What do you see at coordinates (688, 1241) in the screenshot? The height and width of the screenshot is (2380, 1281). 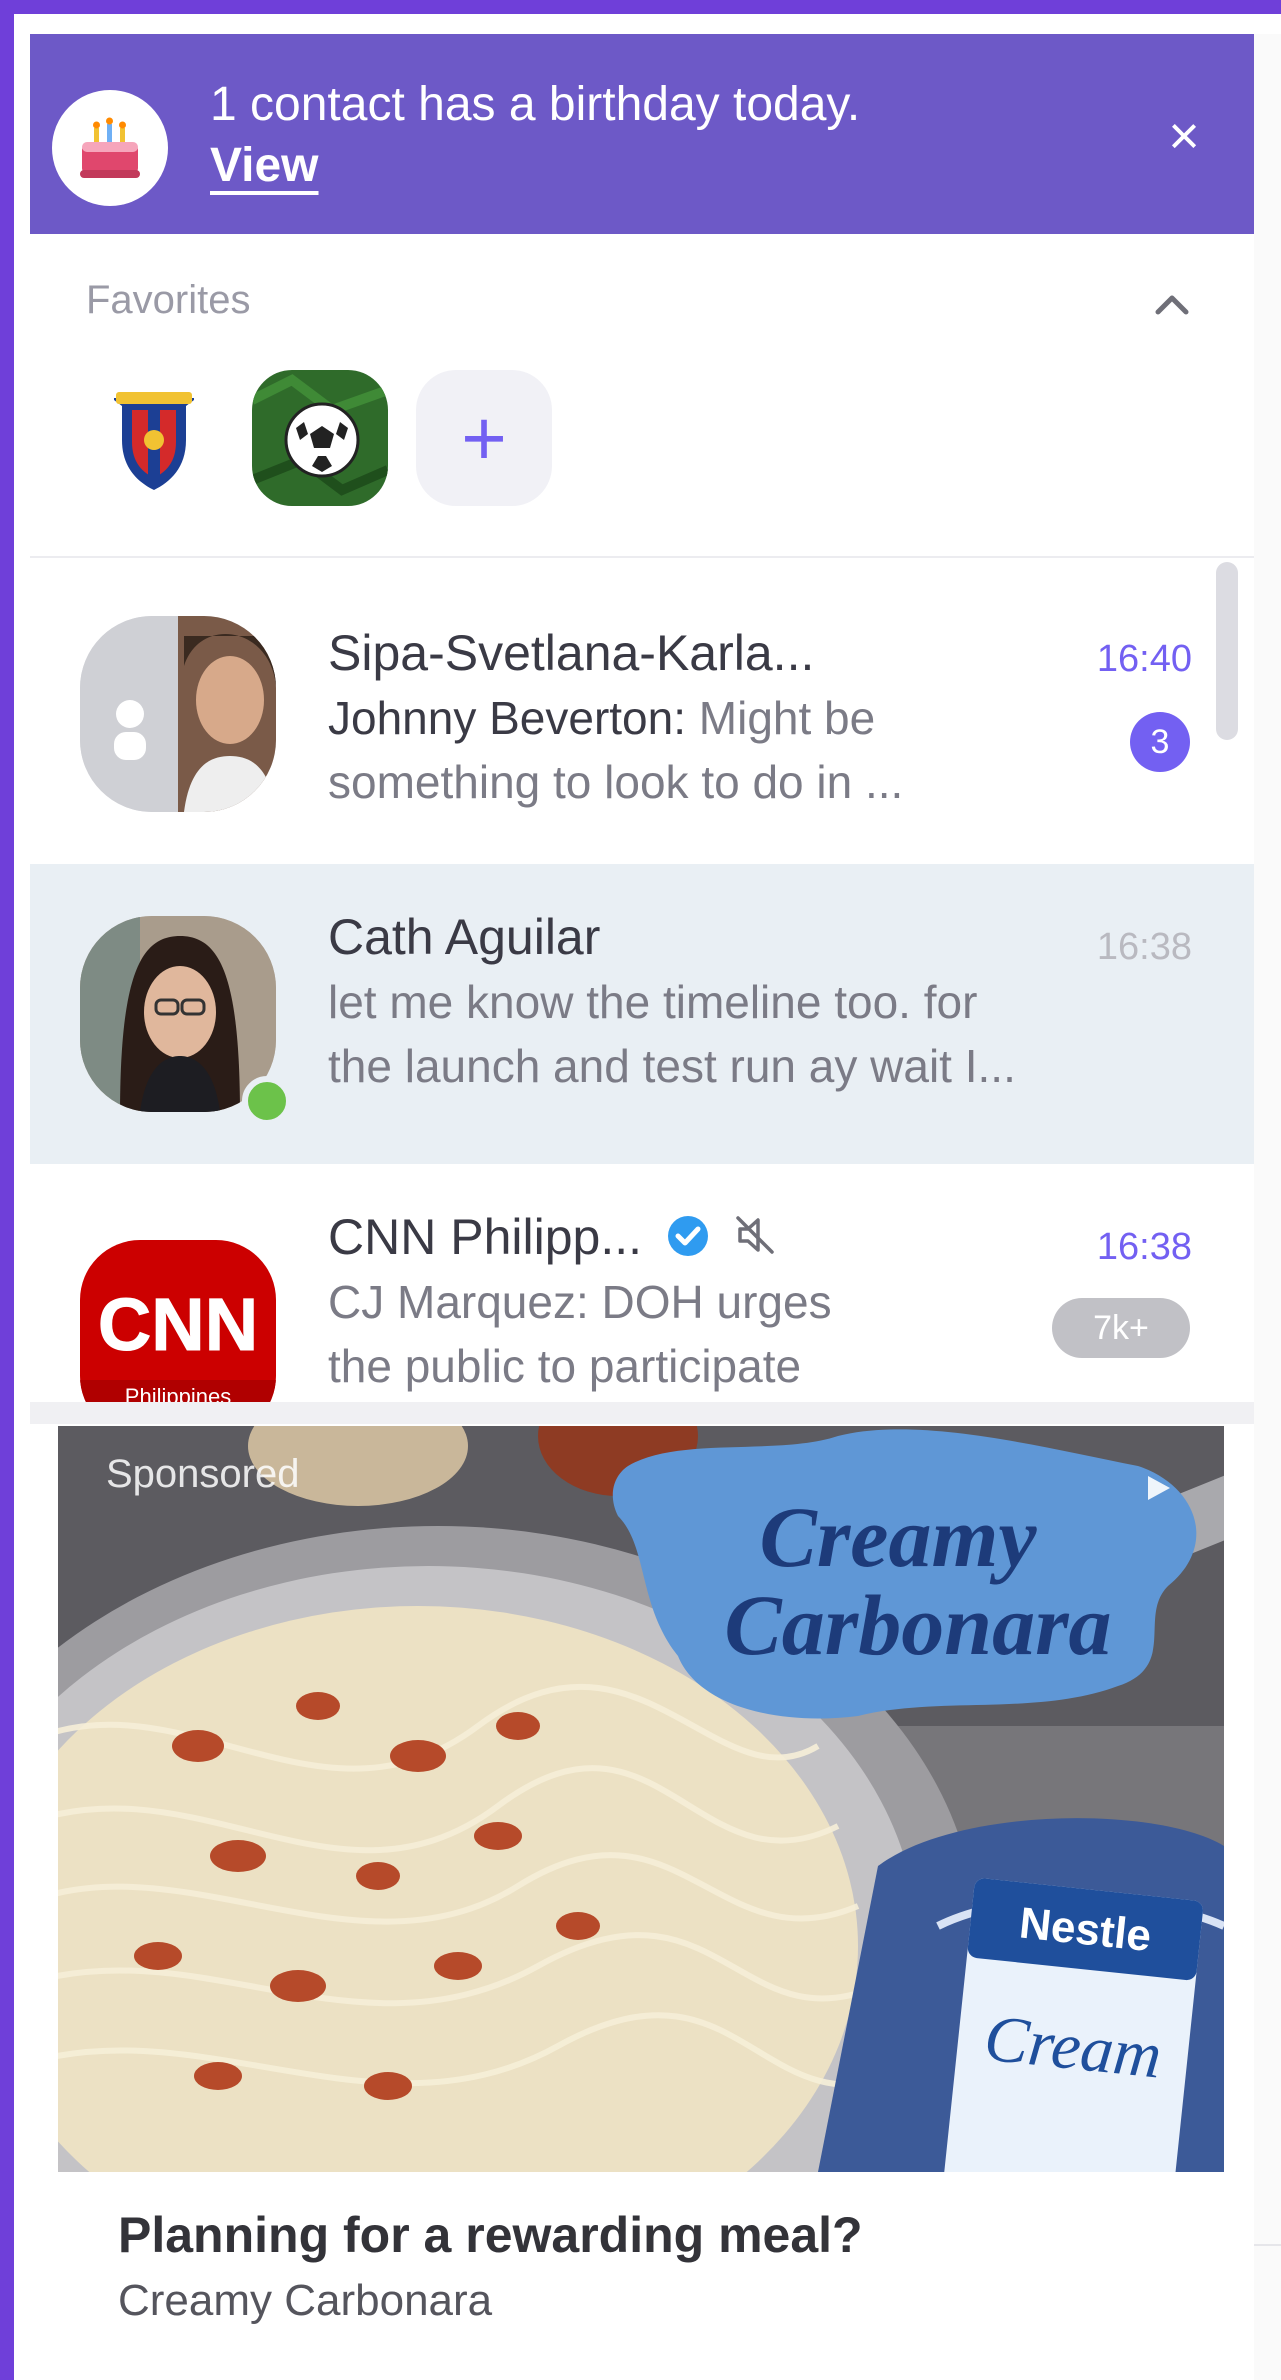 I see `verified-icon` at bounding box center [688, 1241].